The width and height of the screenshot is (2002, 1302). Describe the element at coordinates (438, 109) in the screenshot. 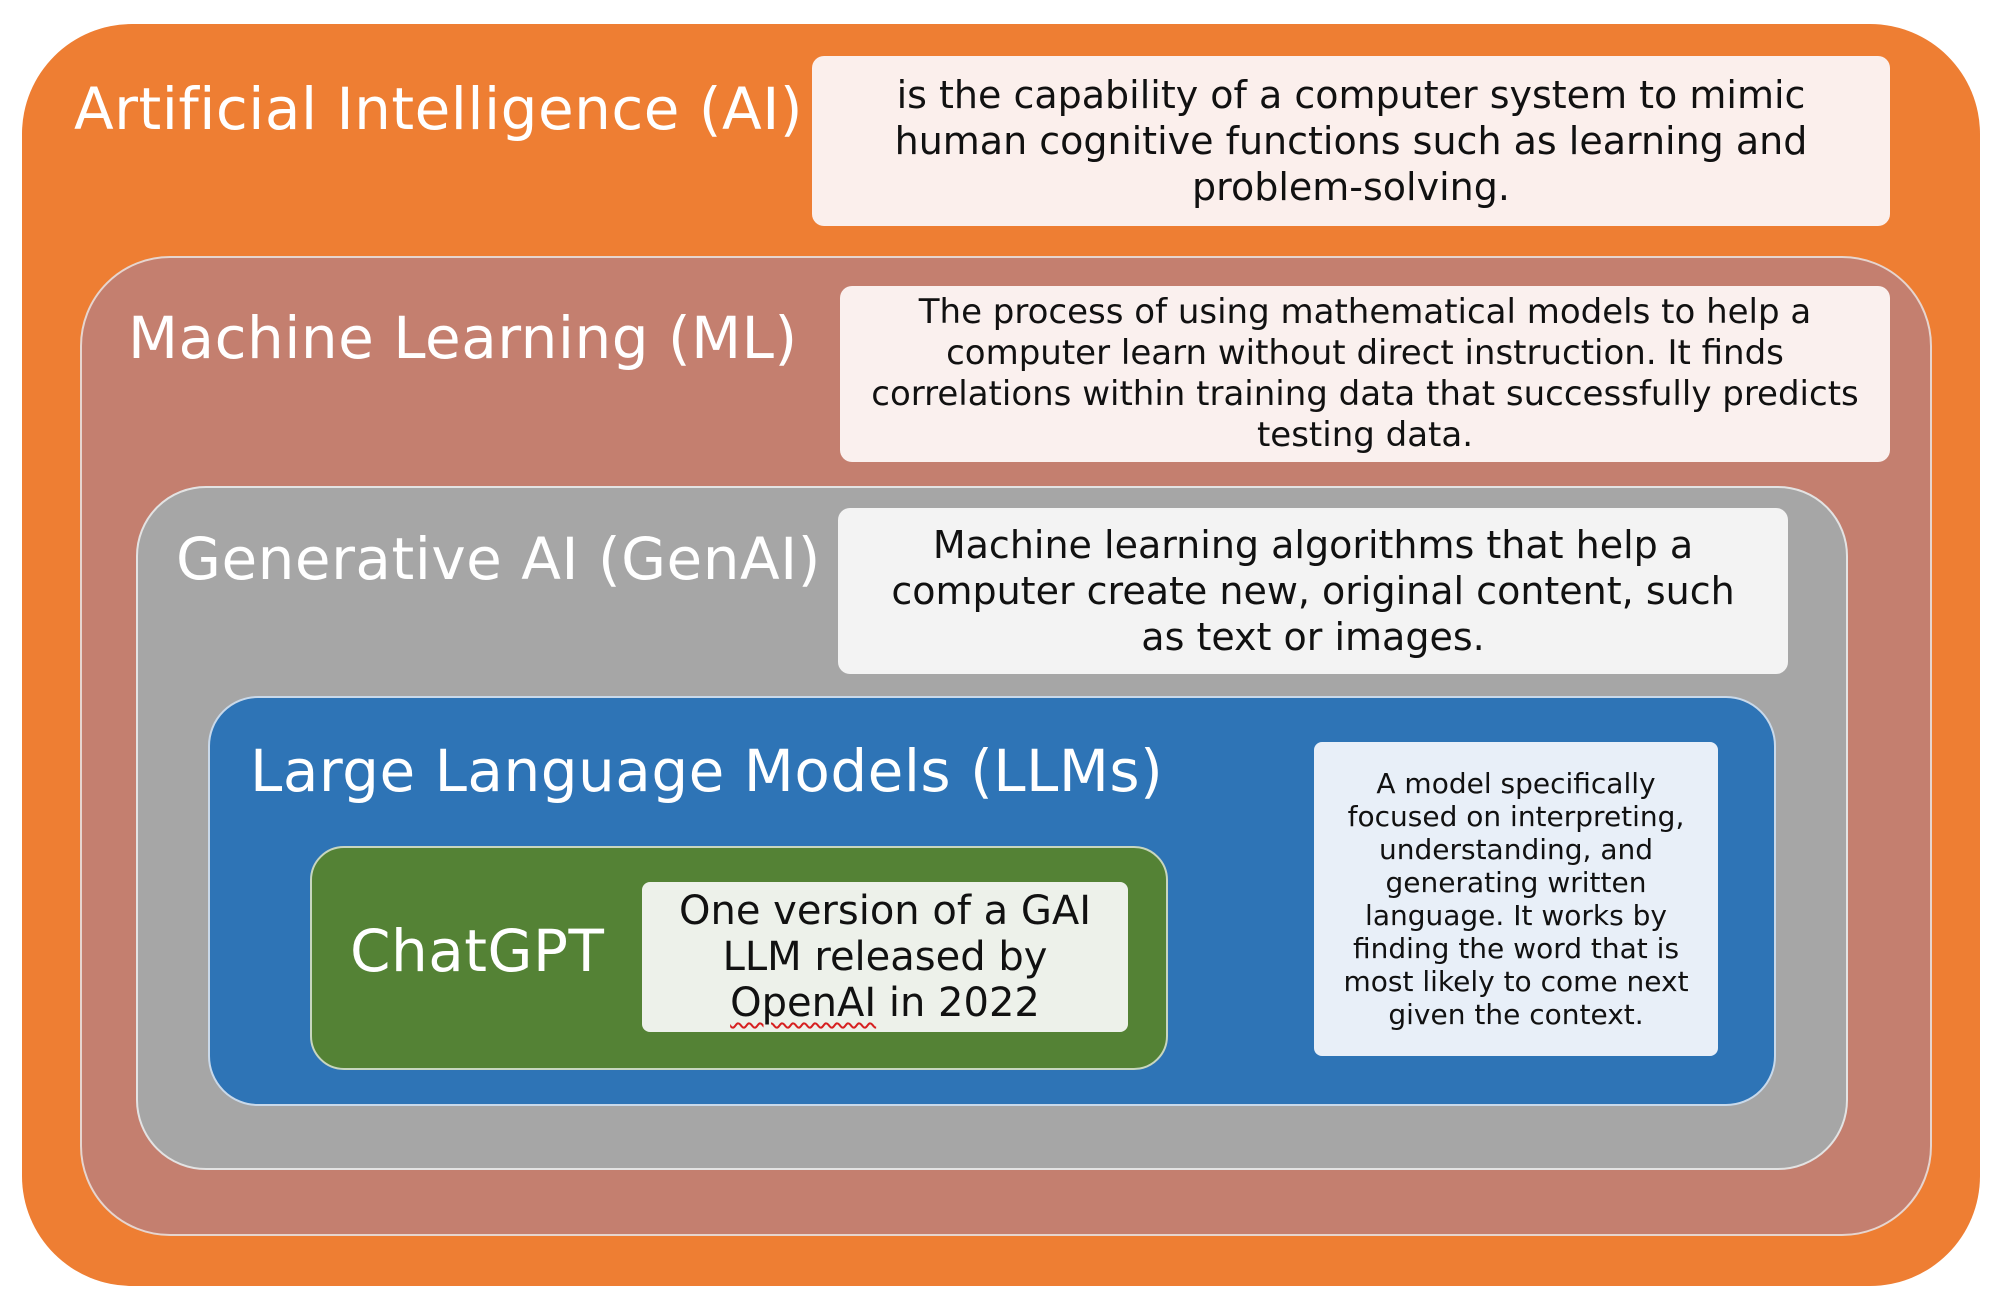

I see `ai-title: Artificial Intelligence (AI)` at that location.